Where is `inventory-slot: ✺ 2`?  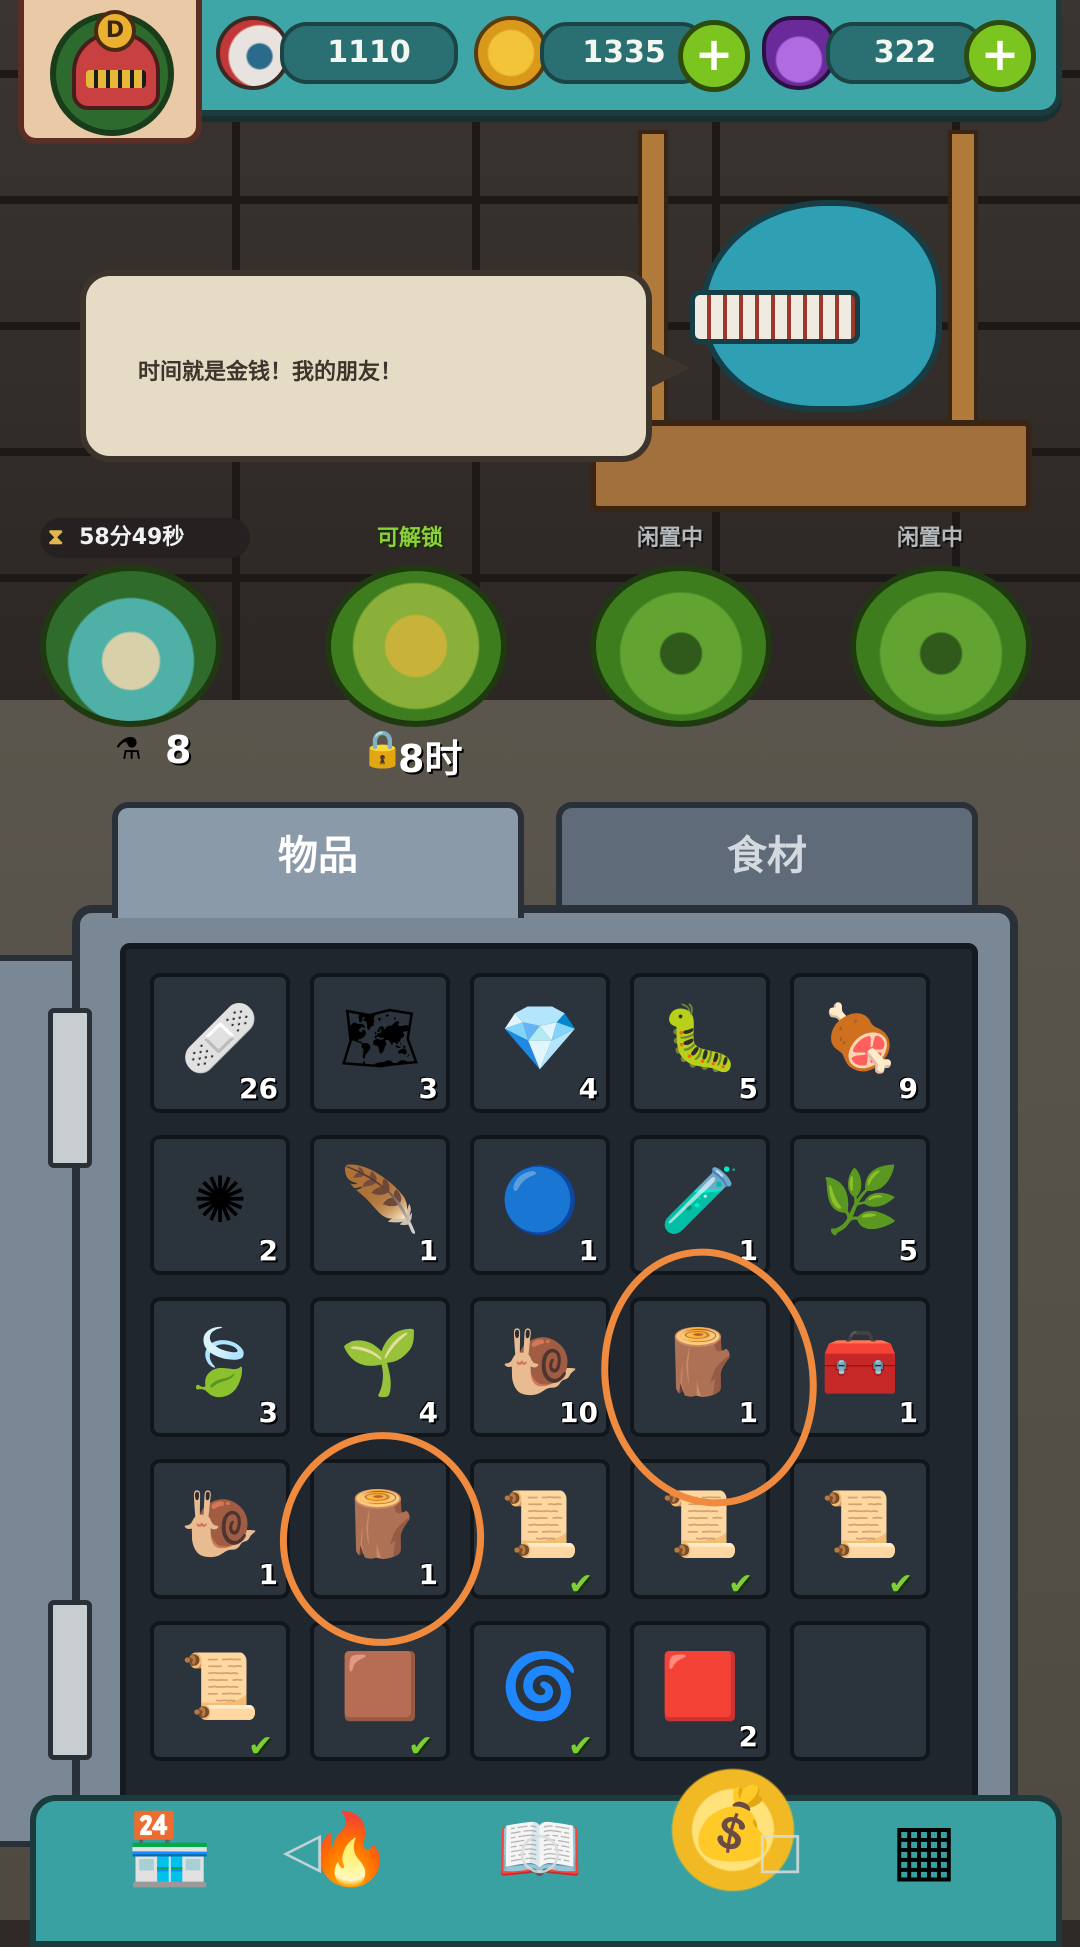 inventory-slot: ✺ 2 is located at coordinates (220, 1205).